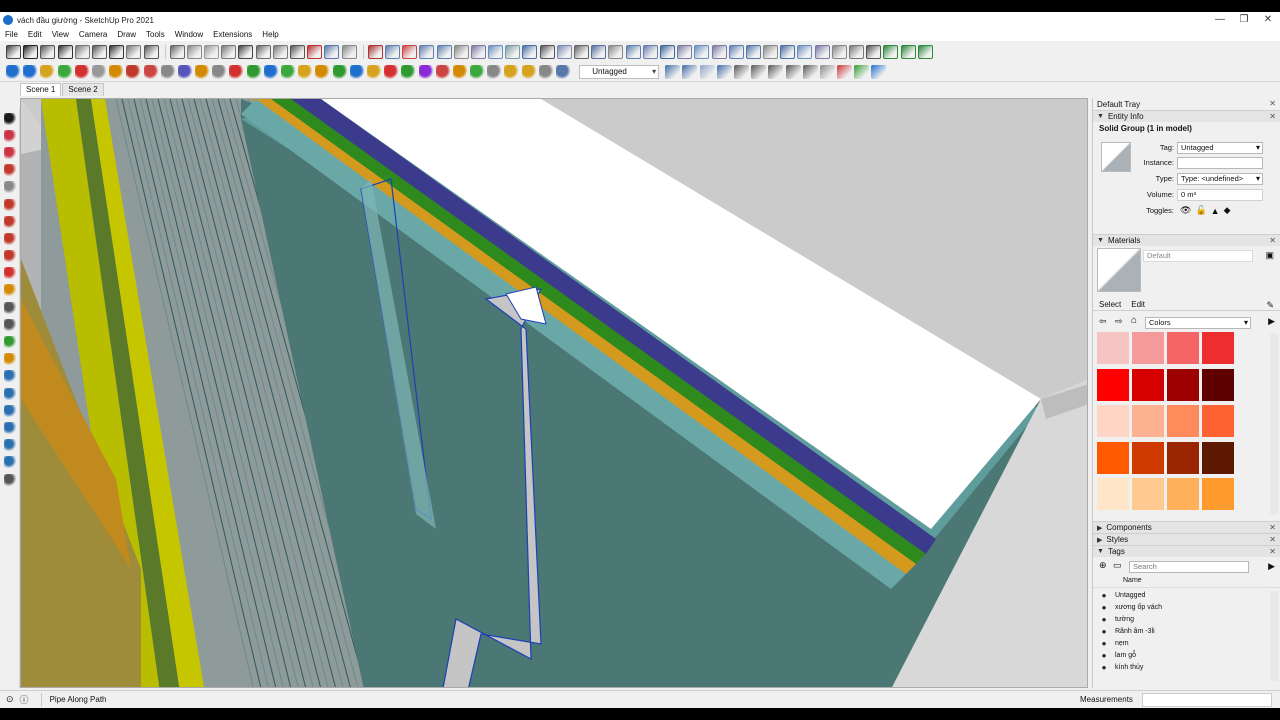 This screenshot has width=1280, height=720. Describe the element at coordinates (845, 71) in the screenshot. I see `view-tool-11-icon` at that location.